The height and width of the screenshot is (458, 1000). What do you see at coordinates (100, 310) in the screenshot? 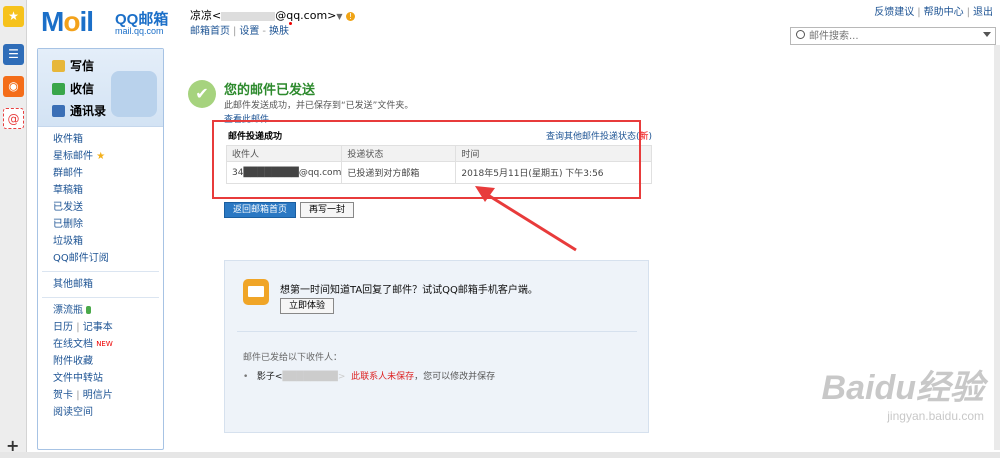
I see `sidebar-item-drift-bottle: 漂流瓶` at bounding box center [100, 310].